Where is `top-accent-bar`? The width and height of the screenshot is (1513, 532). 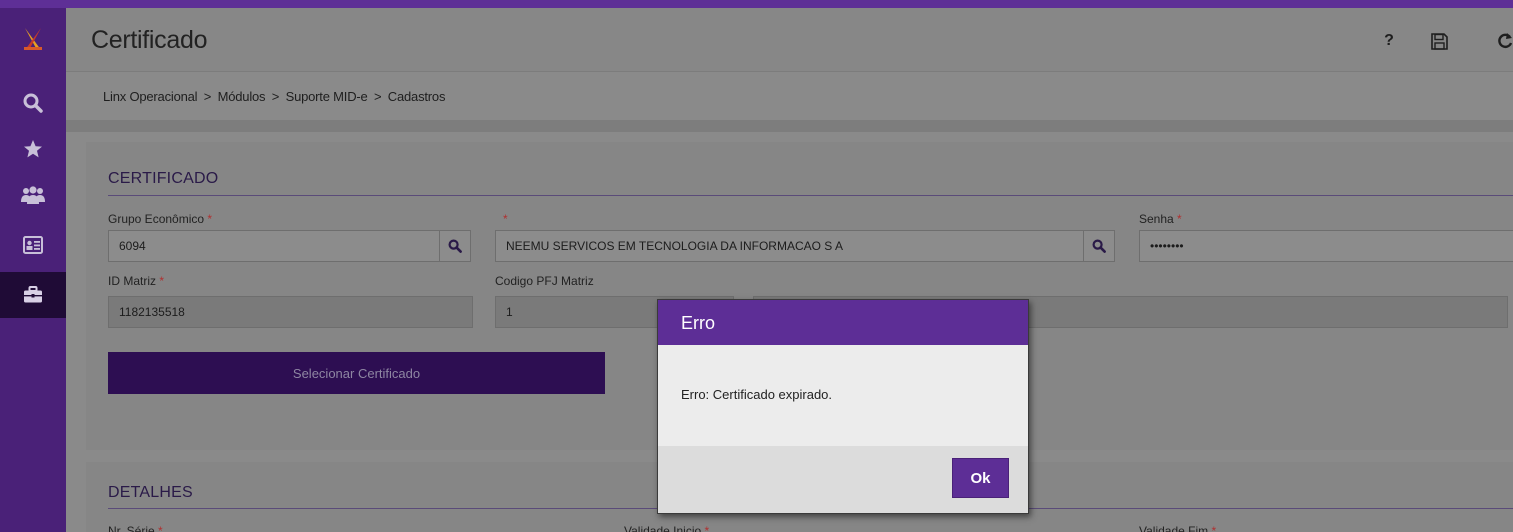
top-accent-bar is located at coordinates (756, 4).